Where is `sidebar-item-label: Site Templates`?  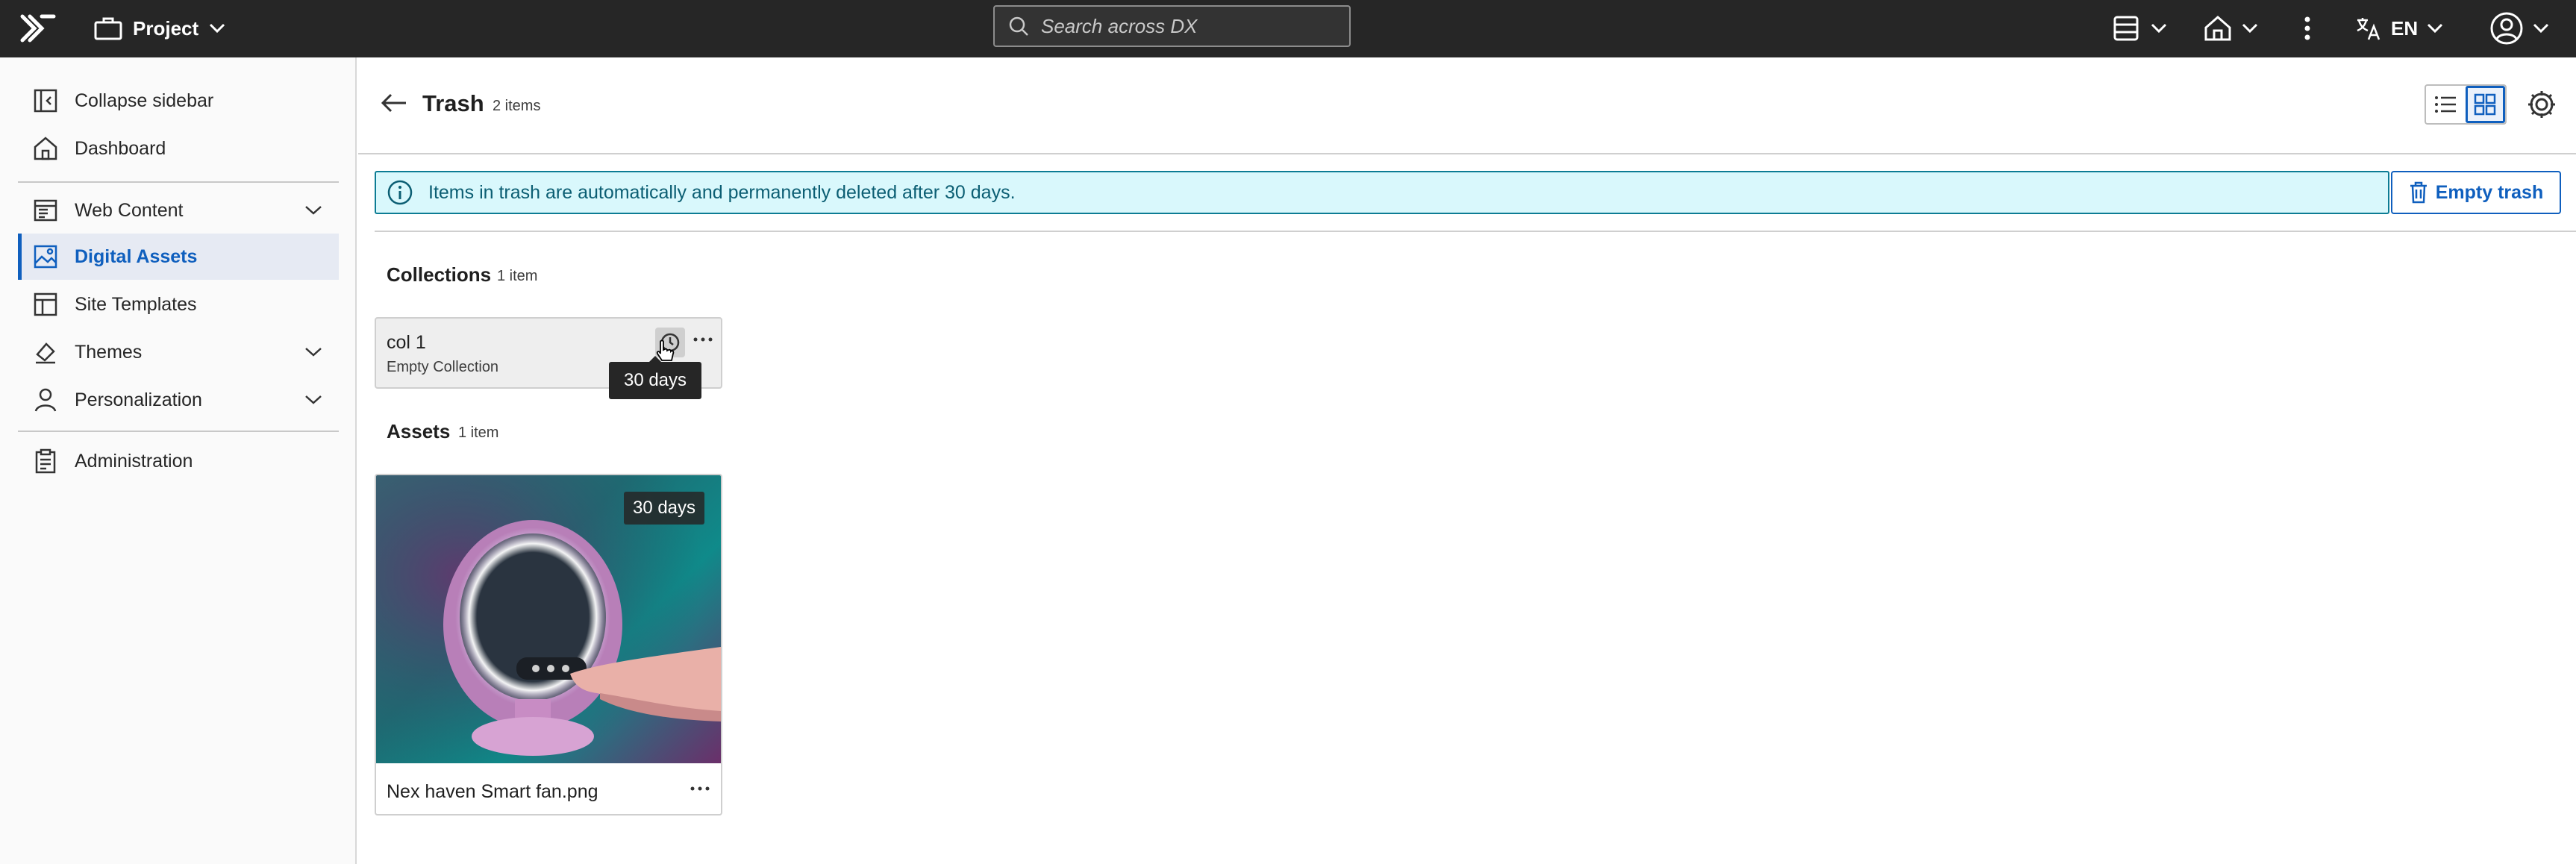 sidebar-item-label: Site Templates is located at coordinates (136, 304).